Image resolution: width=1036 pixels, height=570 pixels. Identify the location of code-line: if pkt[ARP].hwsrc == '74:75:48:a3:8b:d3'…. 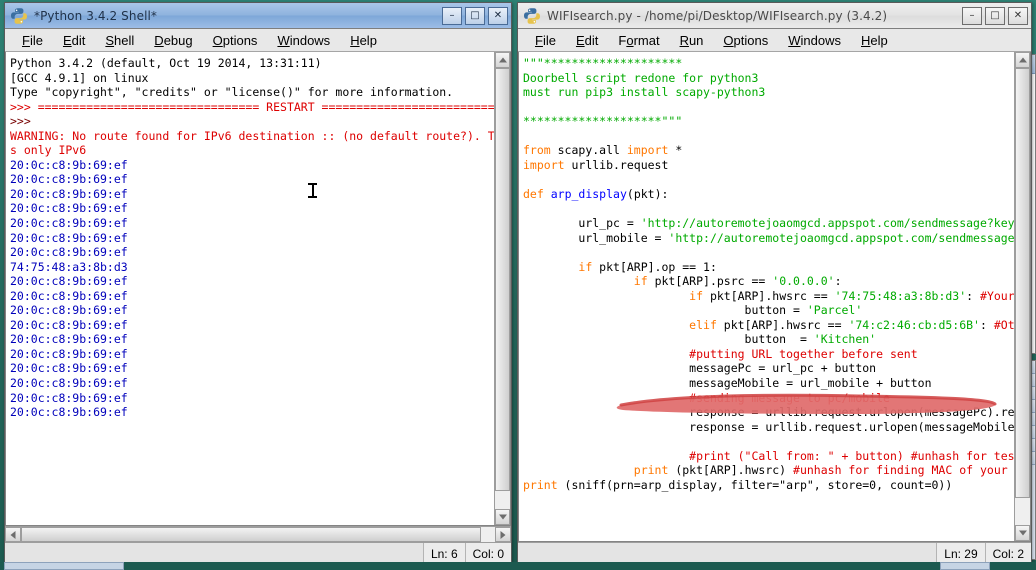
(768, 296).